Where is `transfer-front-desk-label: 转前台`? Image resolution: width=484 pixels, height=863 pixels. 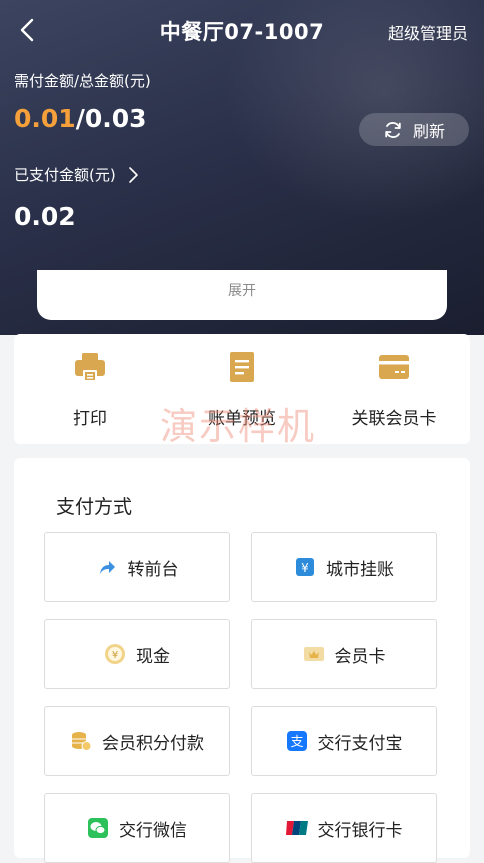 transfer-front-desk-label: 转前台 is located at coordinates (153, 569).